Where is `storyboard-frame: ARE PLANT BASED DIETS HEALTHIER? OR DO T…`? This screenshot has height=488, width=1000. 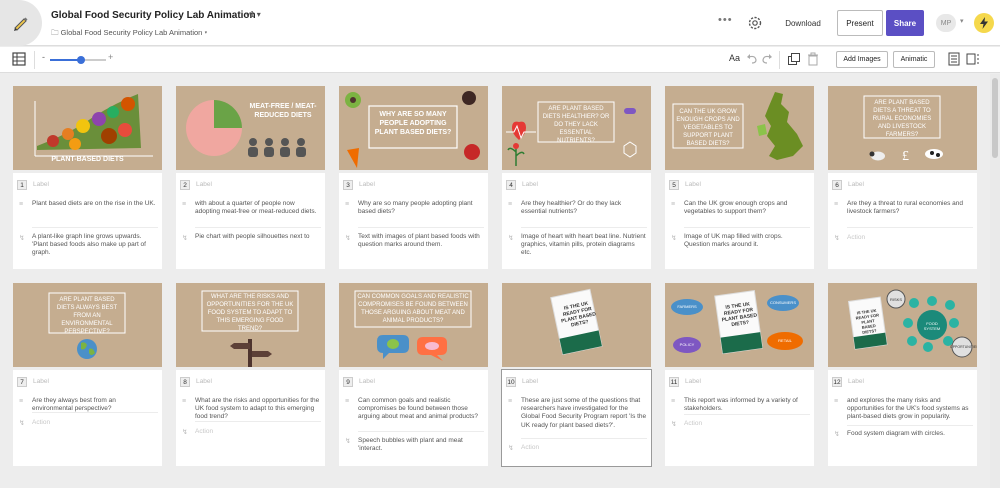
storyboard-frame: ARE PLANT BASED DIETS HEALTHIER? OR DO T… is located at coordinates (576, 177).